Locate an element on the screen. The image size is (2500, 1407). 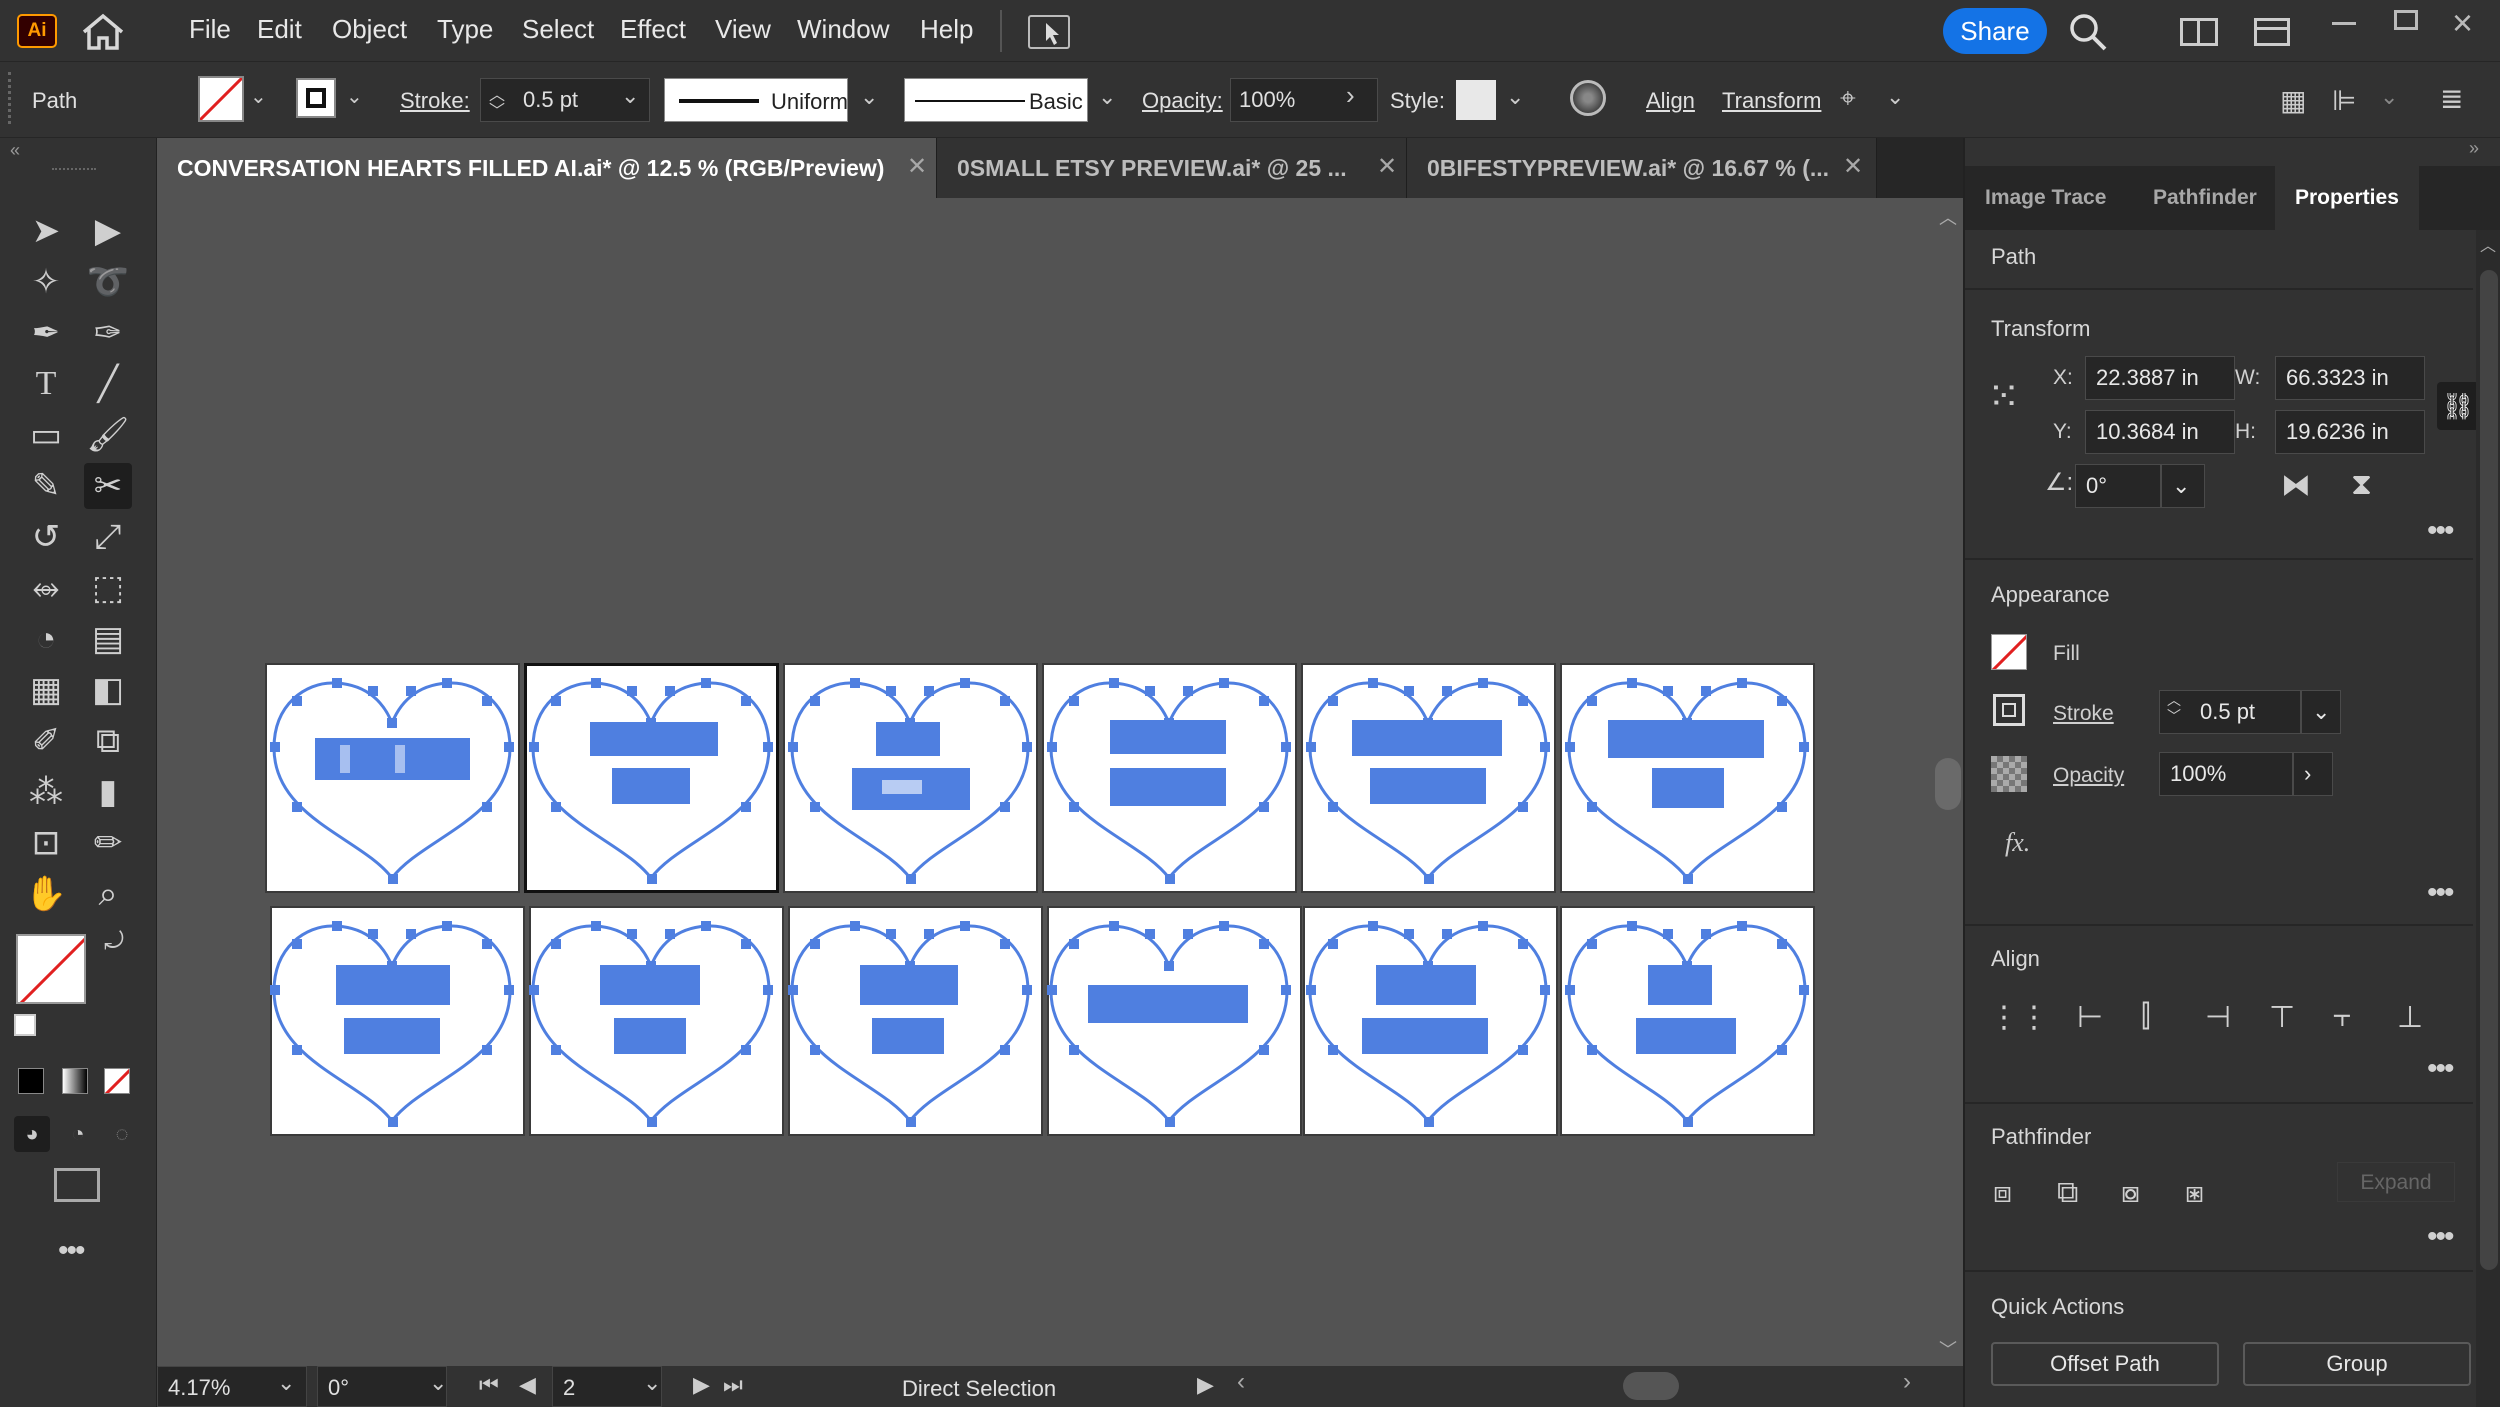
zoom-dropdown-icon: ⌄ is located at coordinates (286, 1383).